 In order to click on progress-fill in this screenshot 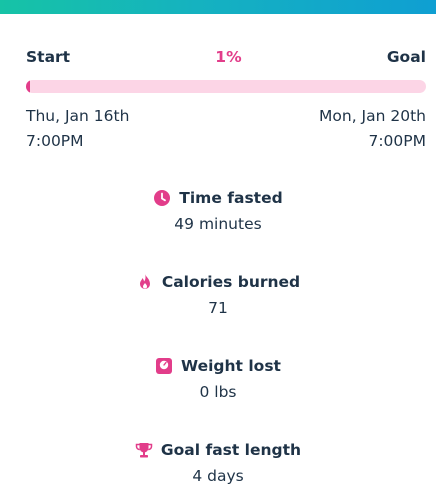, I will do `click(28, 86)`.